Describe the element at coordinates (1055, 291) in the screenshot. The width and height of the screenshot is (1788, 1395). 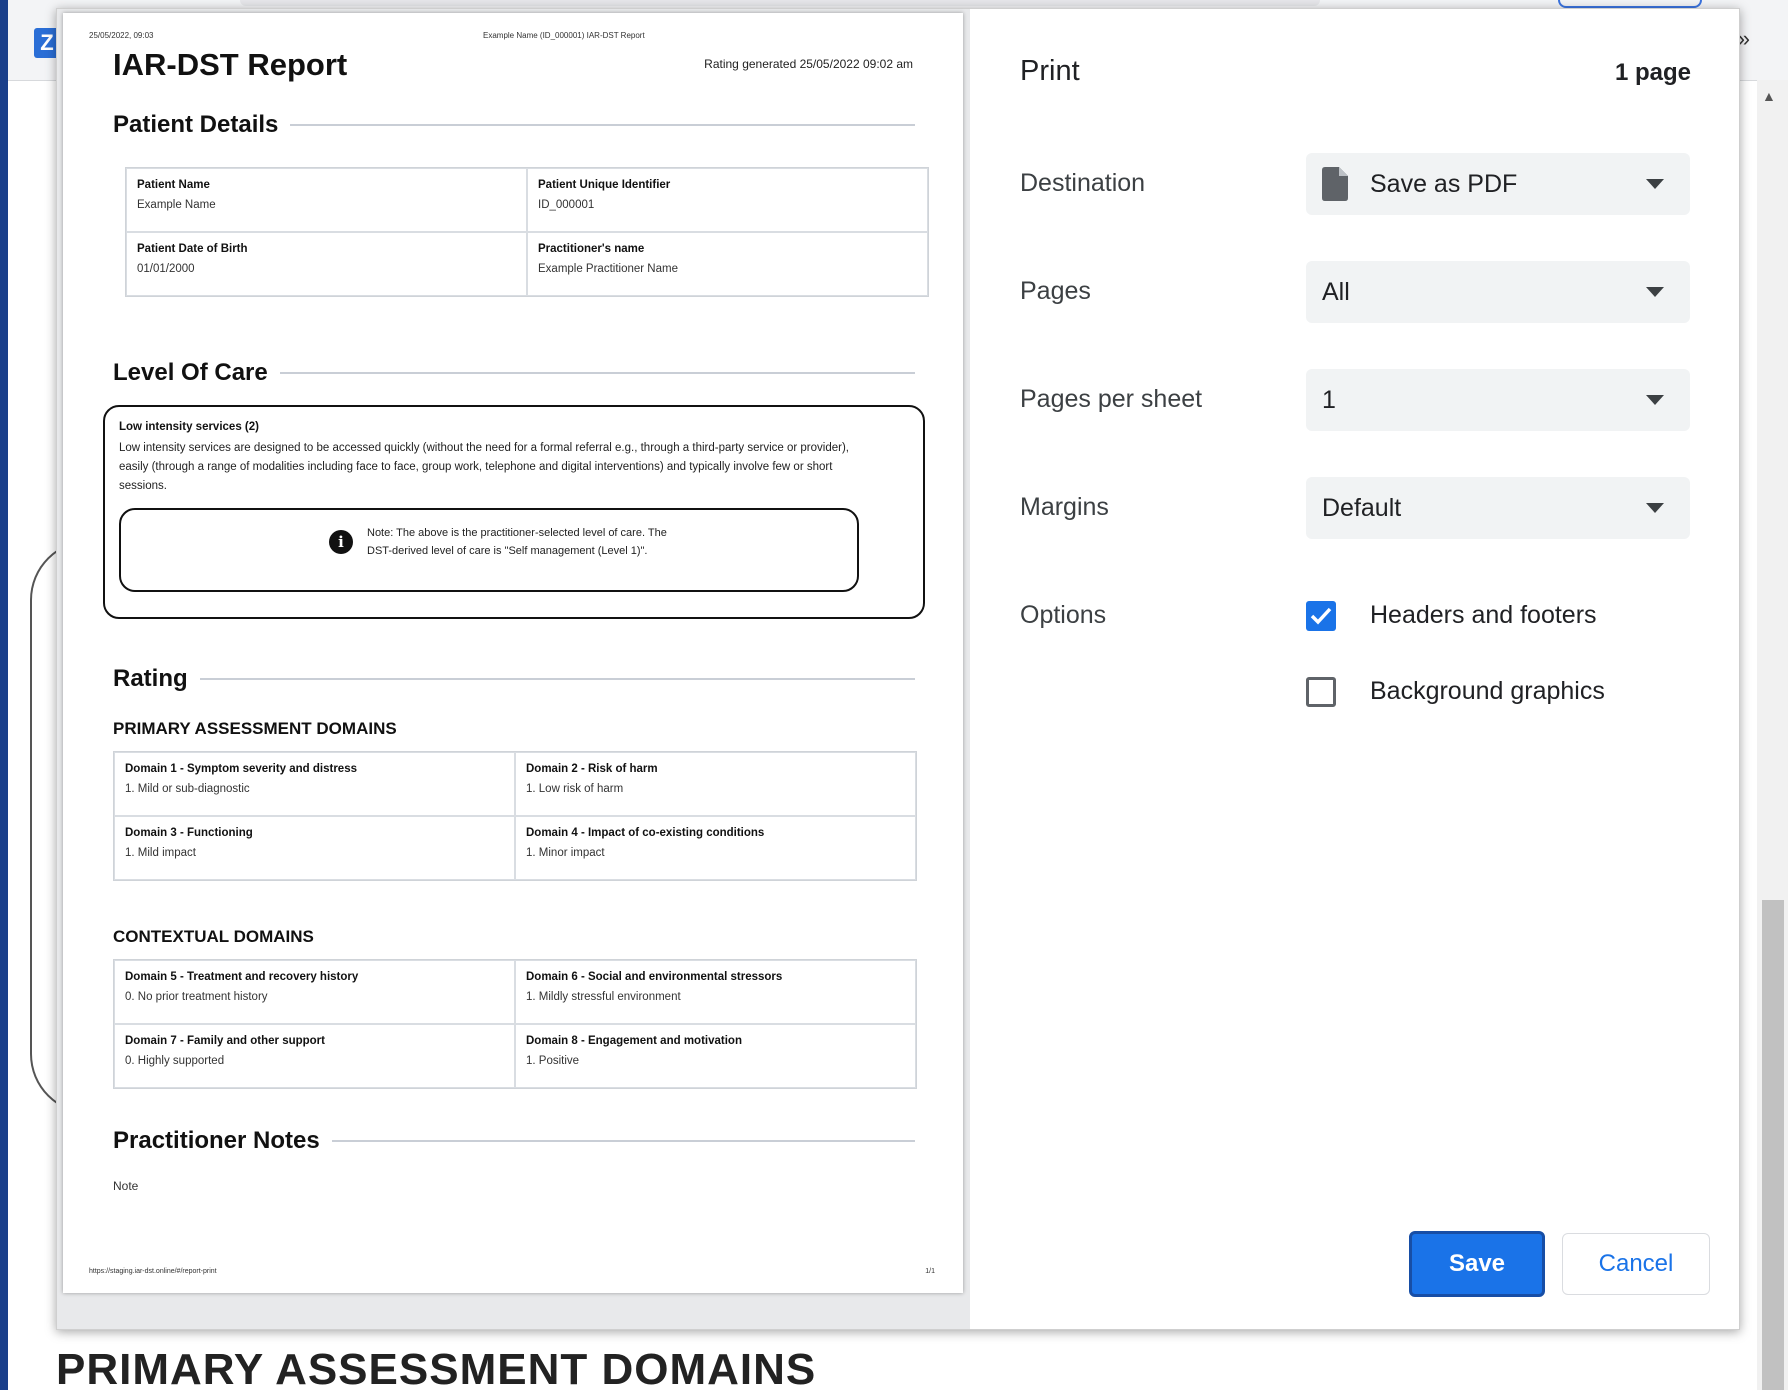
I see `pages-label: Pages` at that location.